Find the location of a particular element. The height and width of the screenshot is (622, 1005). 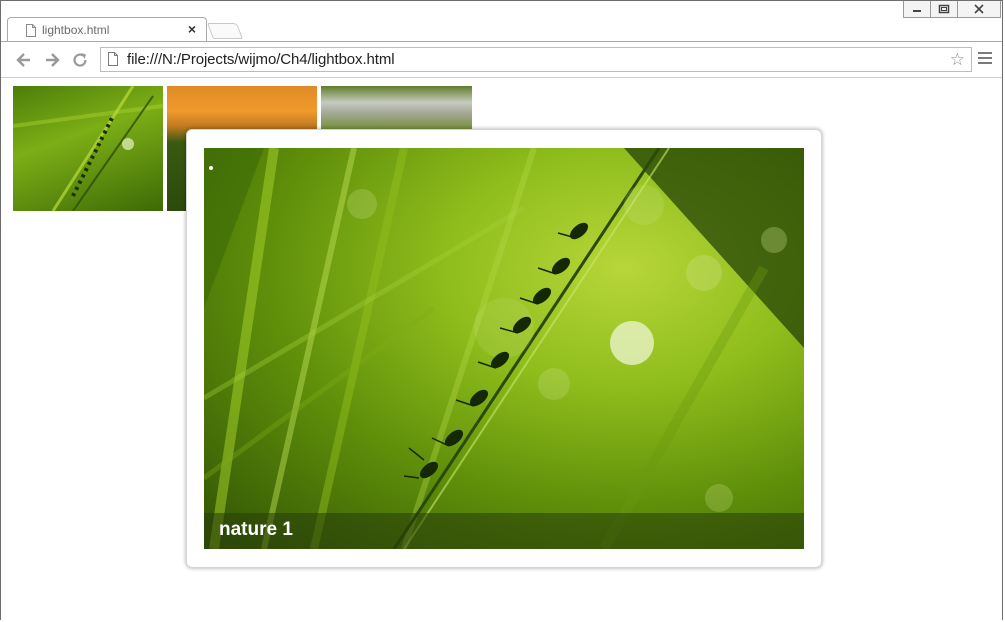

menu-icon is located at coordinates (985, 59).